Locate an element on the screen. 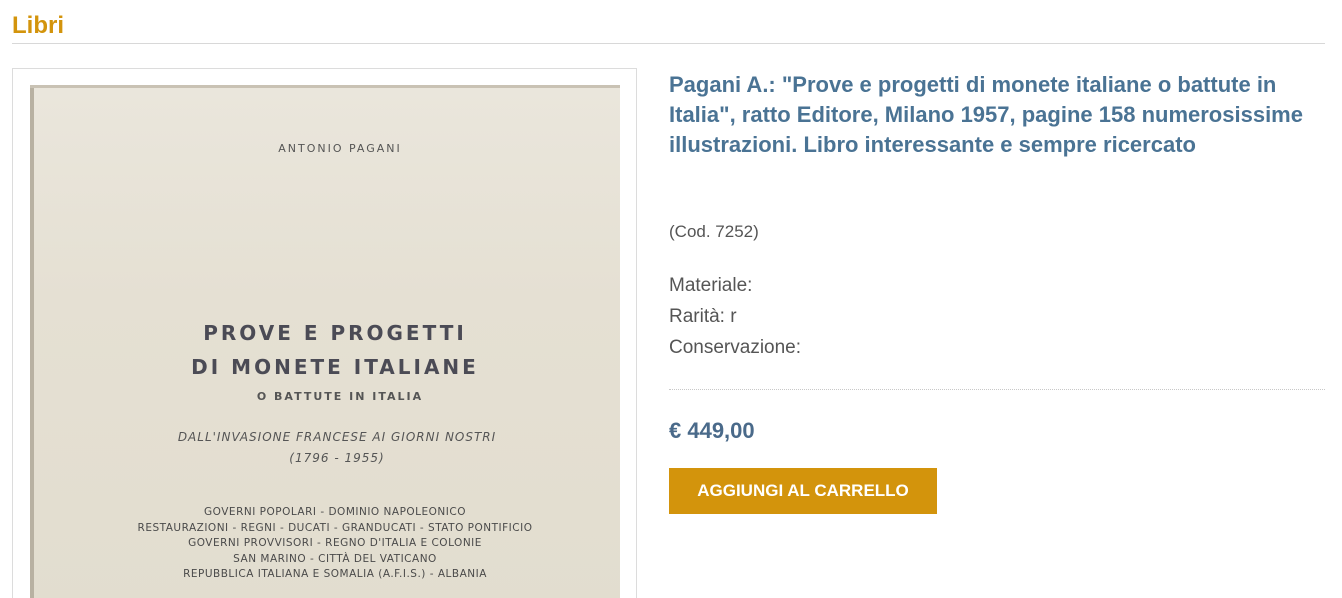 Image resolution: width=1342 pixels, height=598 pixels. details-divider is located at coordinates (997, 389).